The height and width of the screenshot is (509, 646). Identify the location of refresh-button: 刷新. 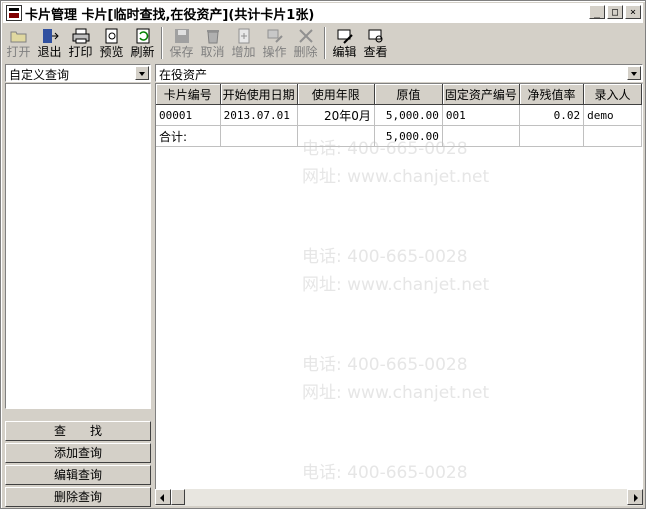
(142, 43).